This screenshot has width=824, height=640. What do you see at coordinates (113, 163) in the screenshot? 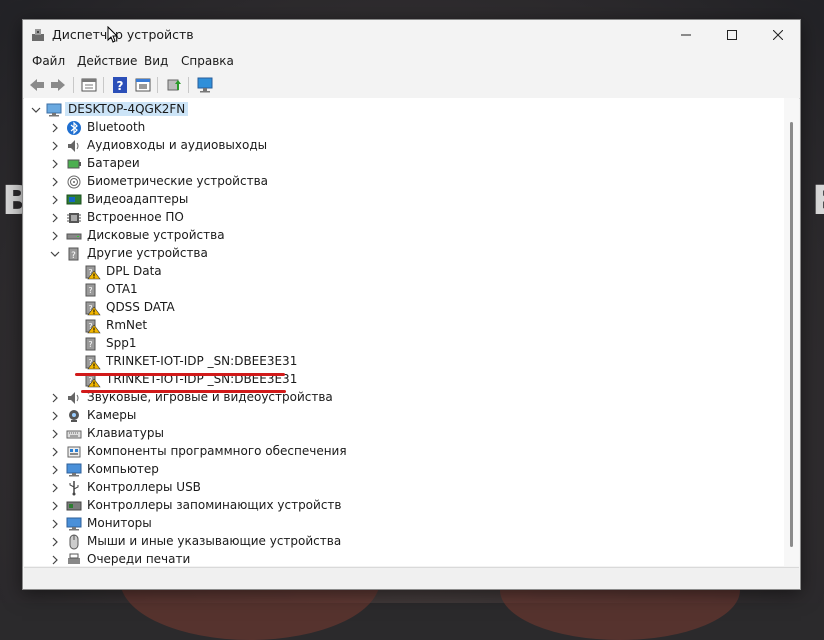
I see `tree-category-item: Батареи` at bounding box center [113, 163].